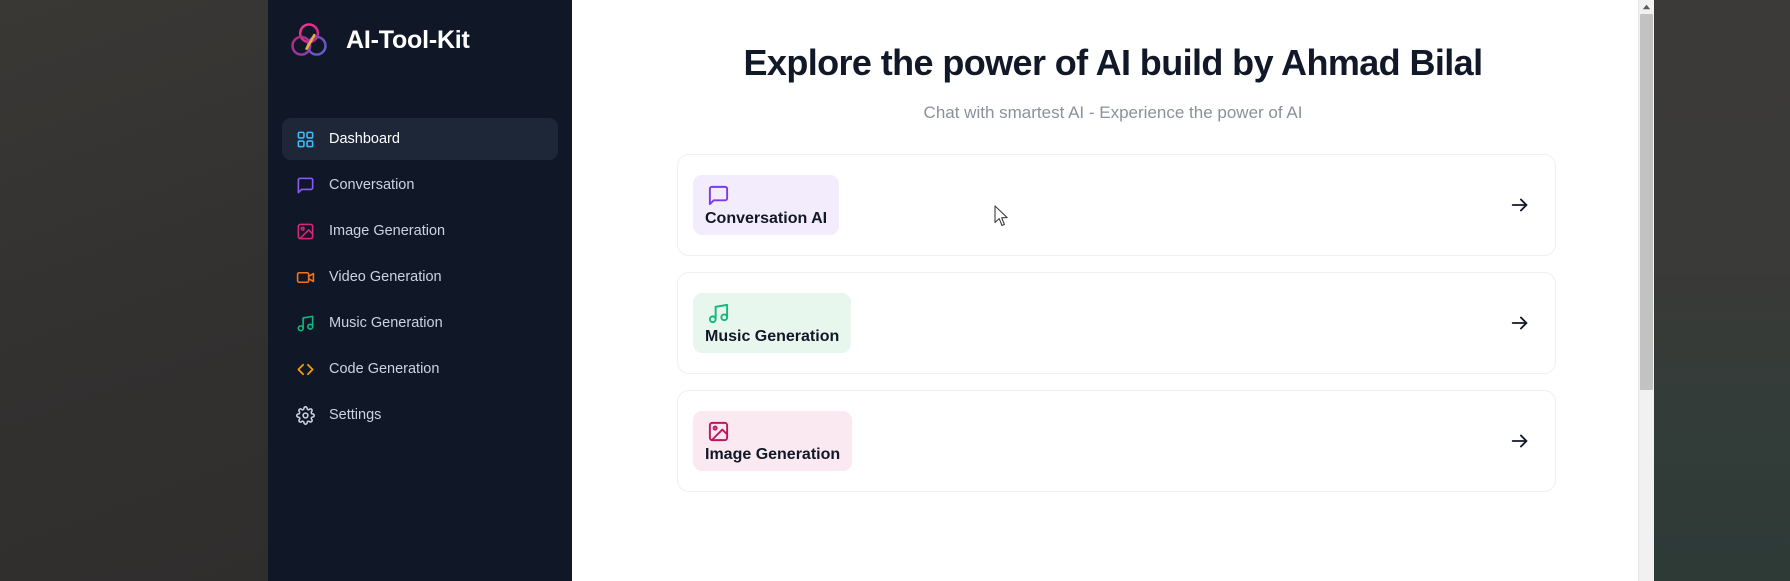  What do you see at coordinates (305, 277) in the screenshot?
I see `video-icon` at bounding box center [305, 277].